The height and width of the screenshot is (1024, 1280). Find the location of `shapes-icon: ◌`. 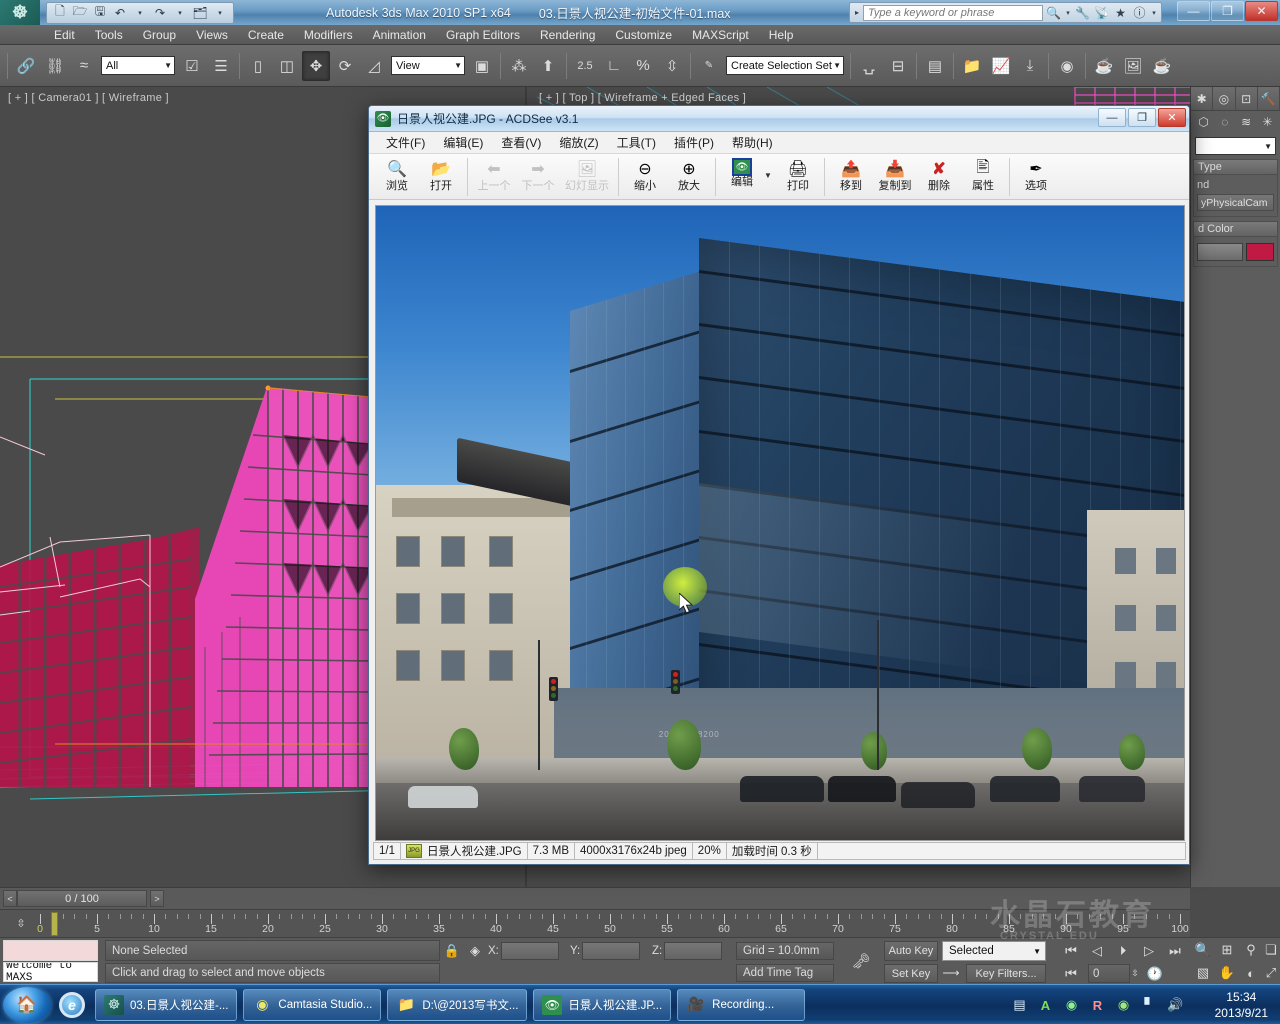

shapes-icon: ◌ is located at coordinates (1225, 122).